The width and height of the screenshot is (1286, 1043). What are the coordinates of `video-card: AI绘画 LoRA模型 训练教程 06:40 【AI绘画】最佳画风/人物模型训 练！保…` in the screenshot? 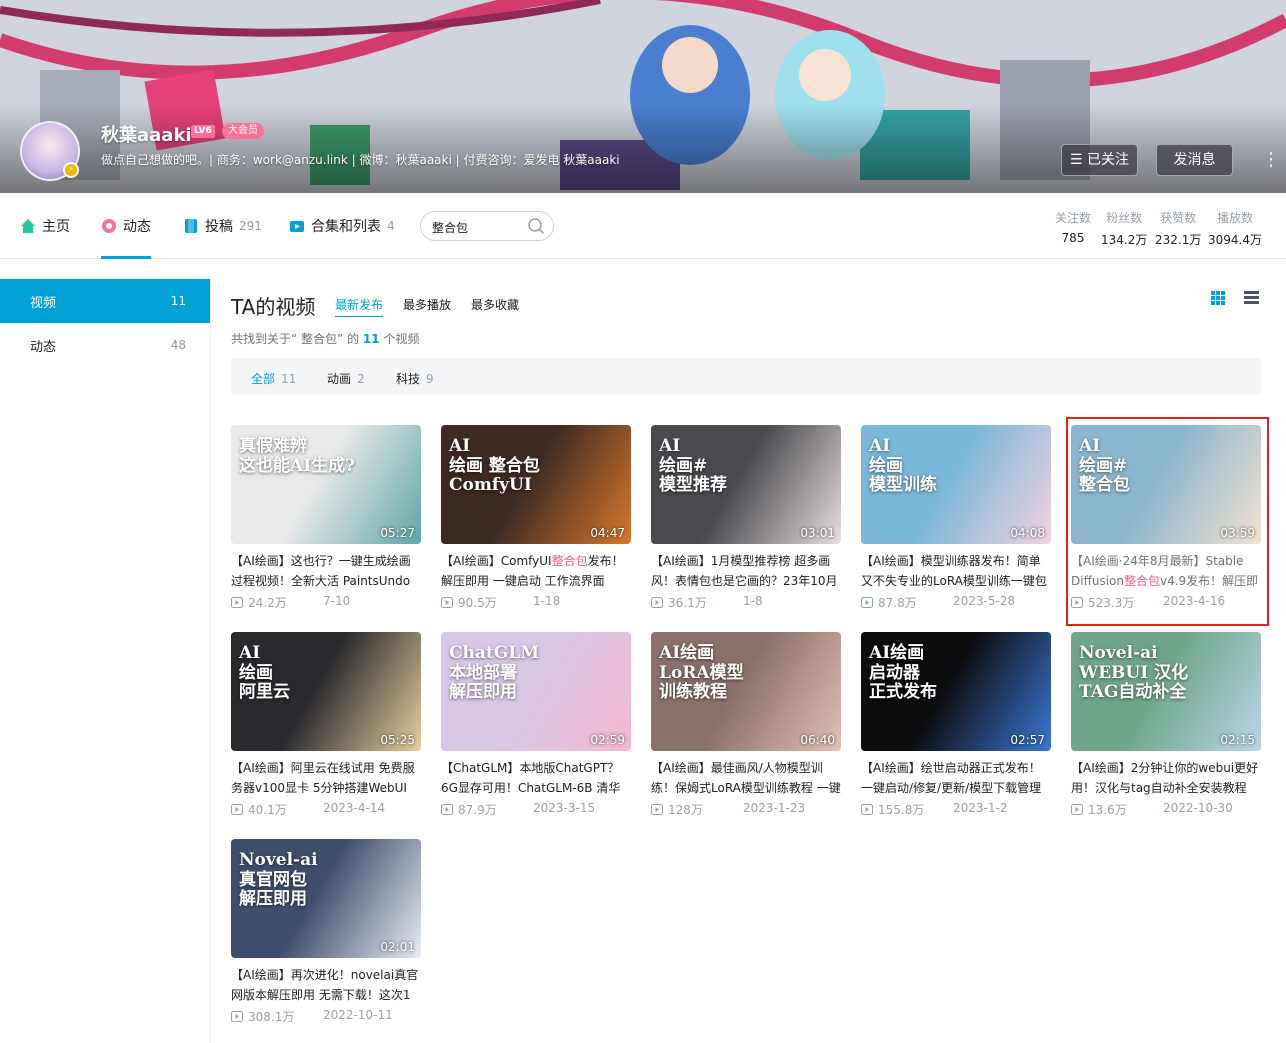 It's located at (746, 727).